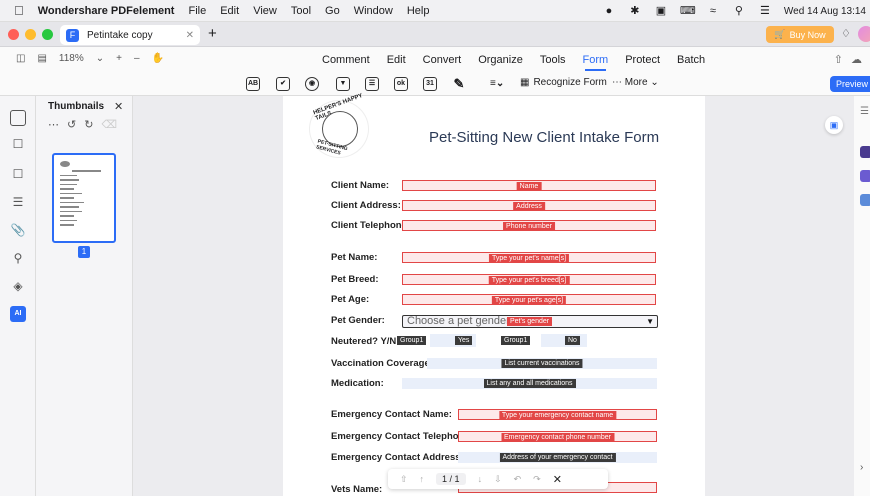  Describe the element at coordinates (739, 11) in the screenshot. I see `spotlight-icon: ⚲` at that location.